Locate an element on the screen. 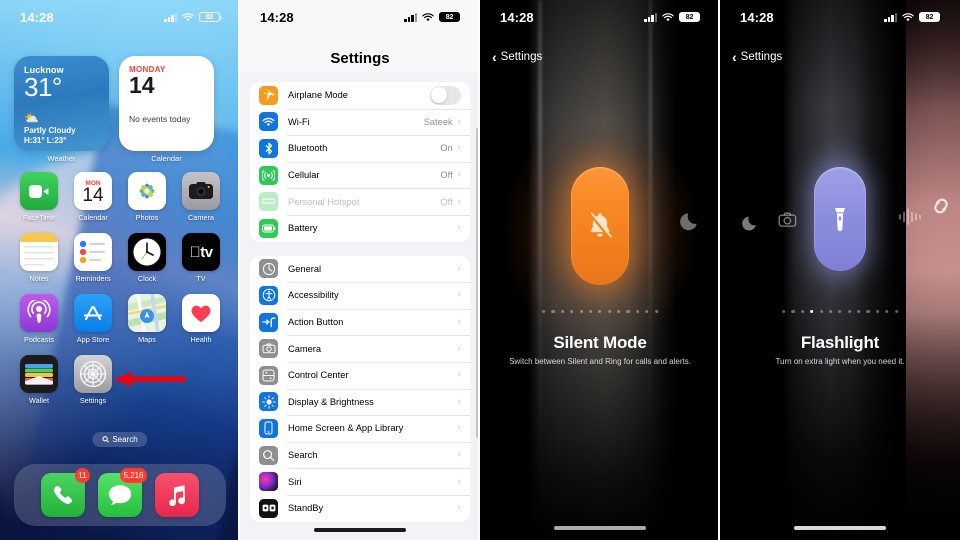 This screenshot has width=960, height=540. calendar-events: No events today is located at coordinates (160, 119).